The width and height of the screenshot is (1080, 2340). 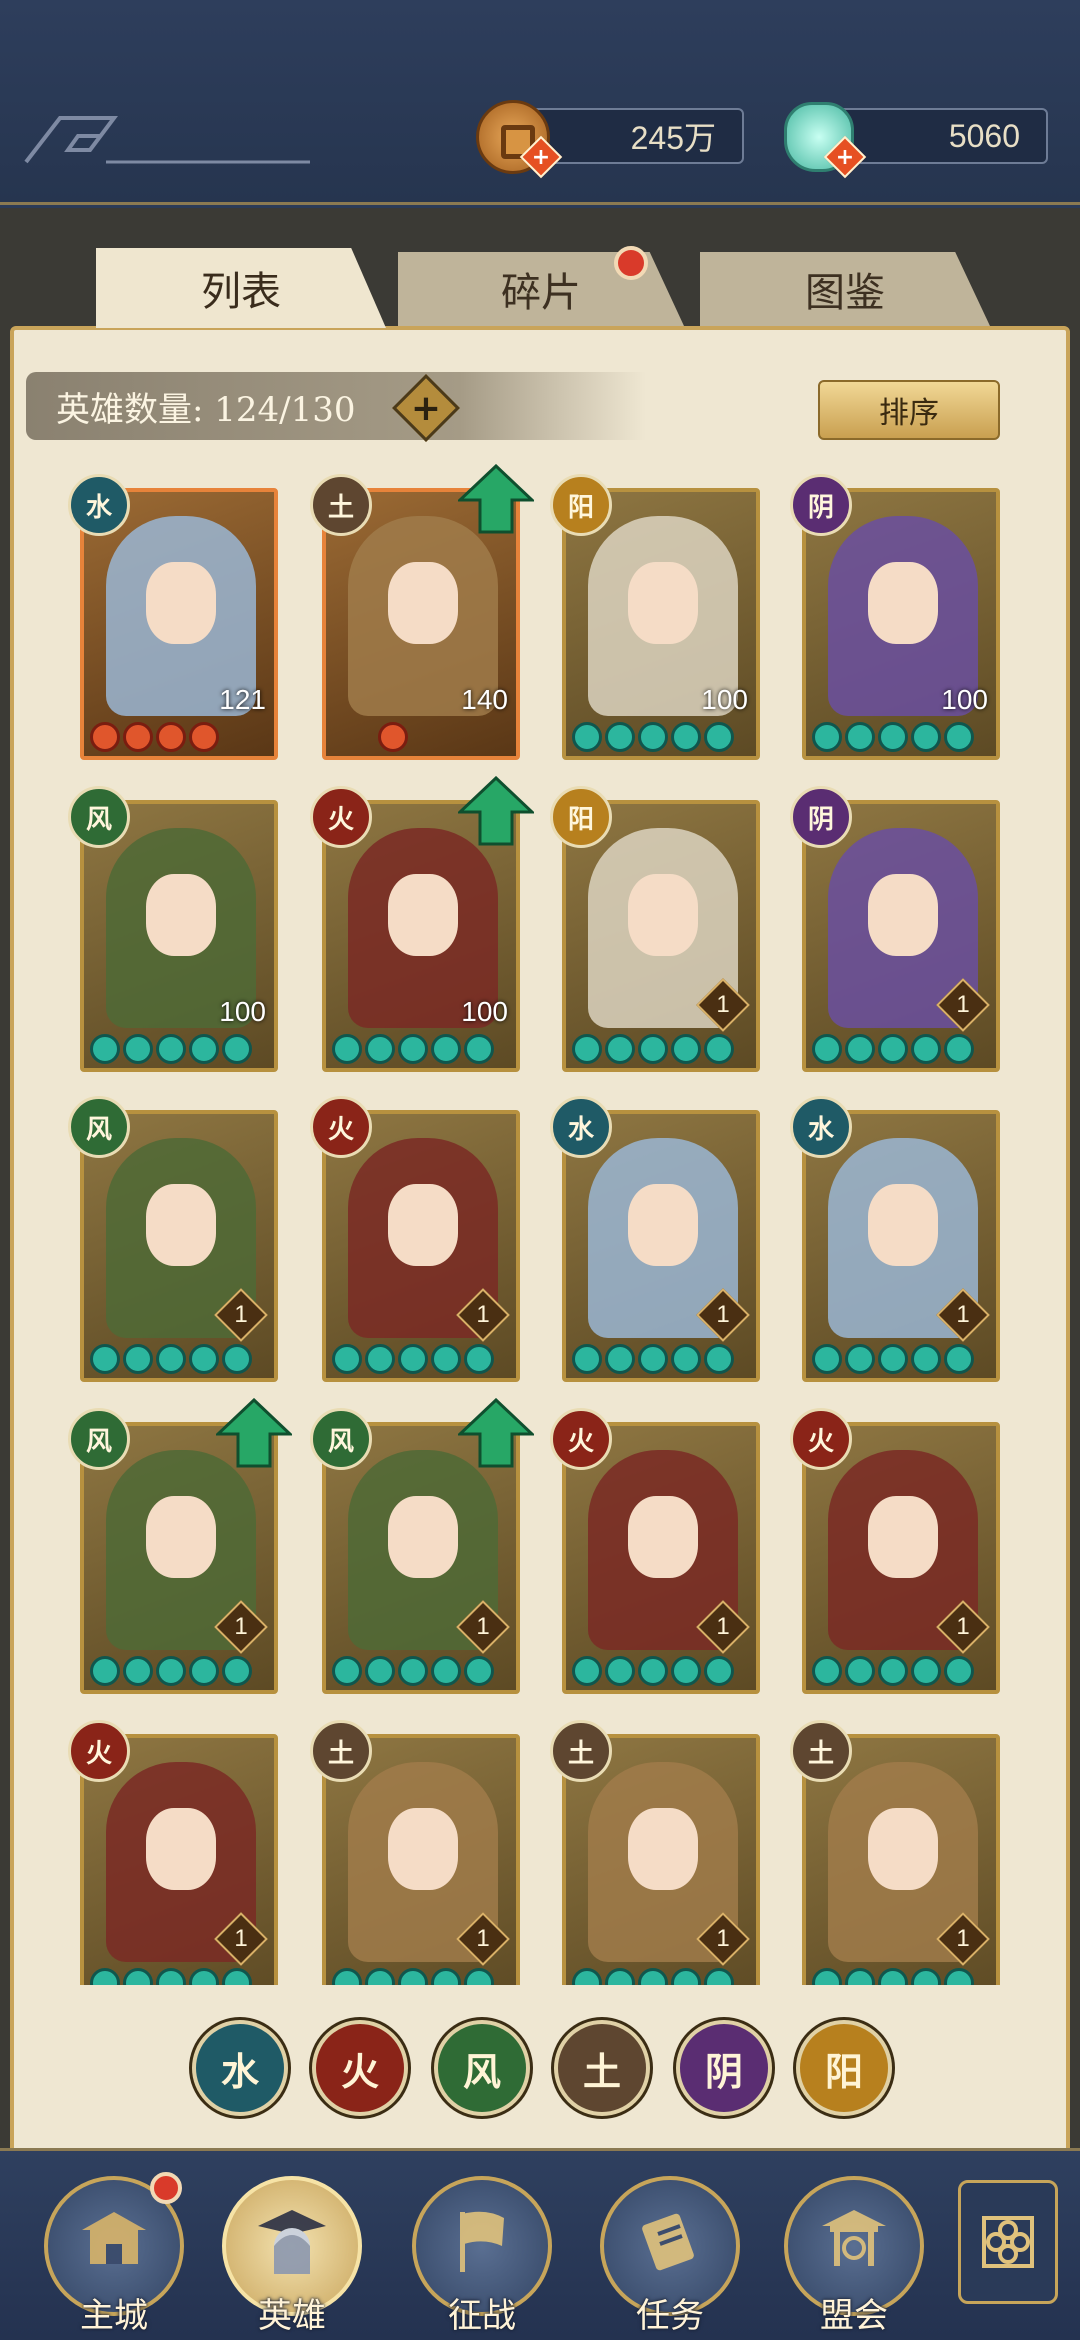 What do you see at coordinates (482, 2316) in the screenshot?
I see `nav-battle-label: 征战` at bounding box center [482, 2316].